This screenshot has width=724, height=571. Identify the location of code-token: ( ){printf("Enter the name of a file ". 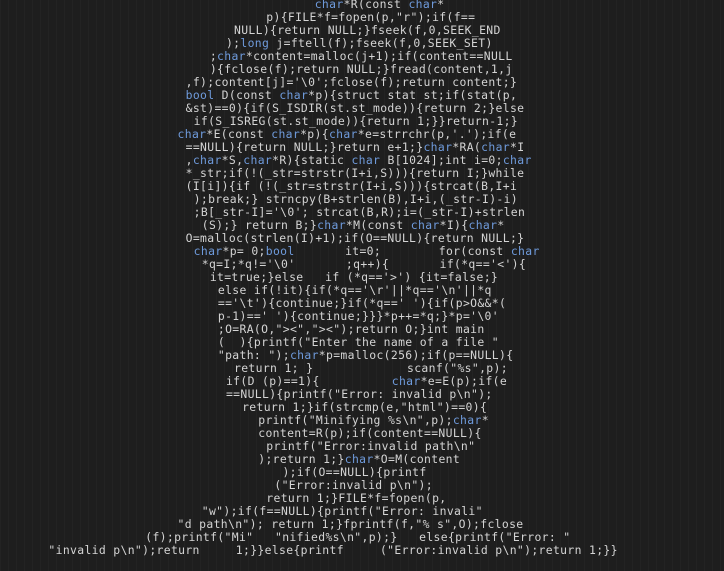
(358, 342).